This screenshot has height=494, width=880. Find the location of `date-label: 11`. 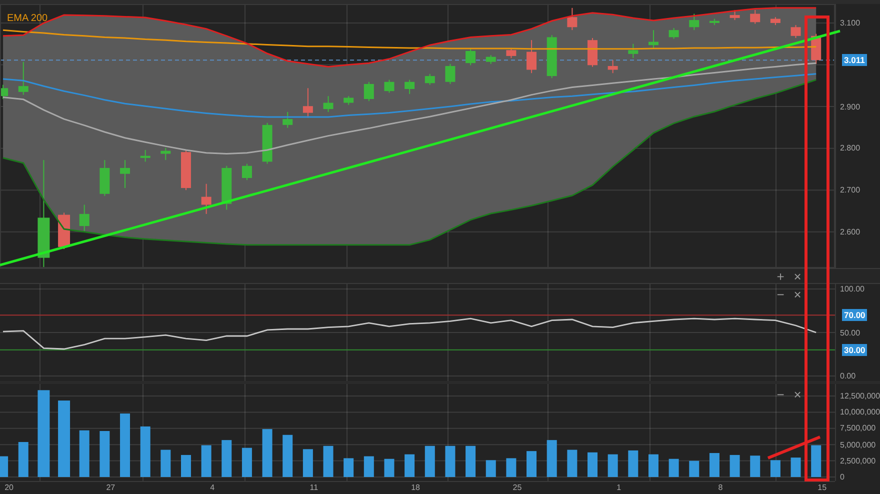

date-label: 11 is located at coordinates (314, 487).